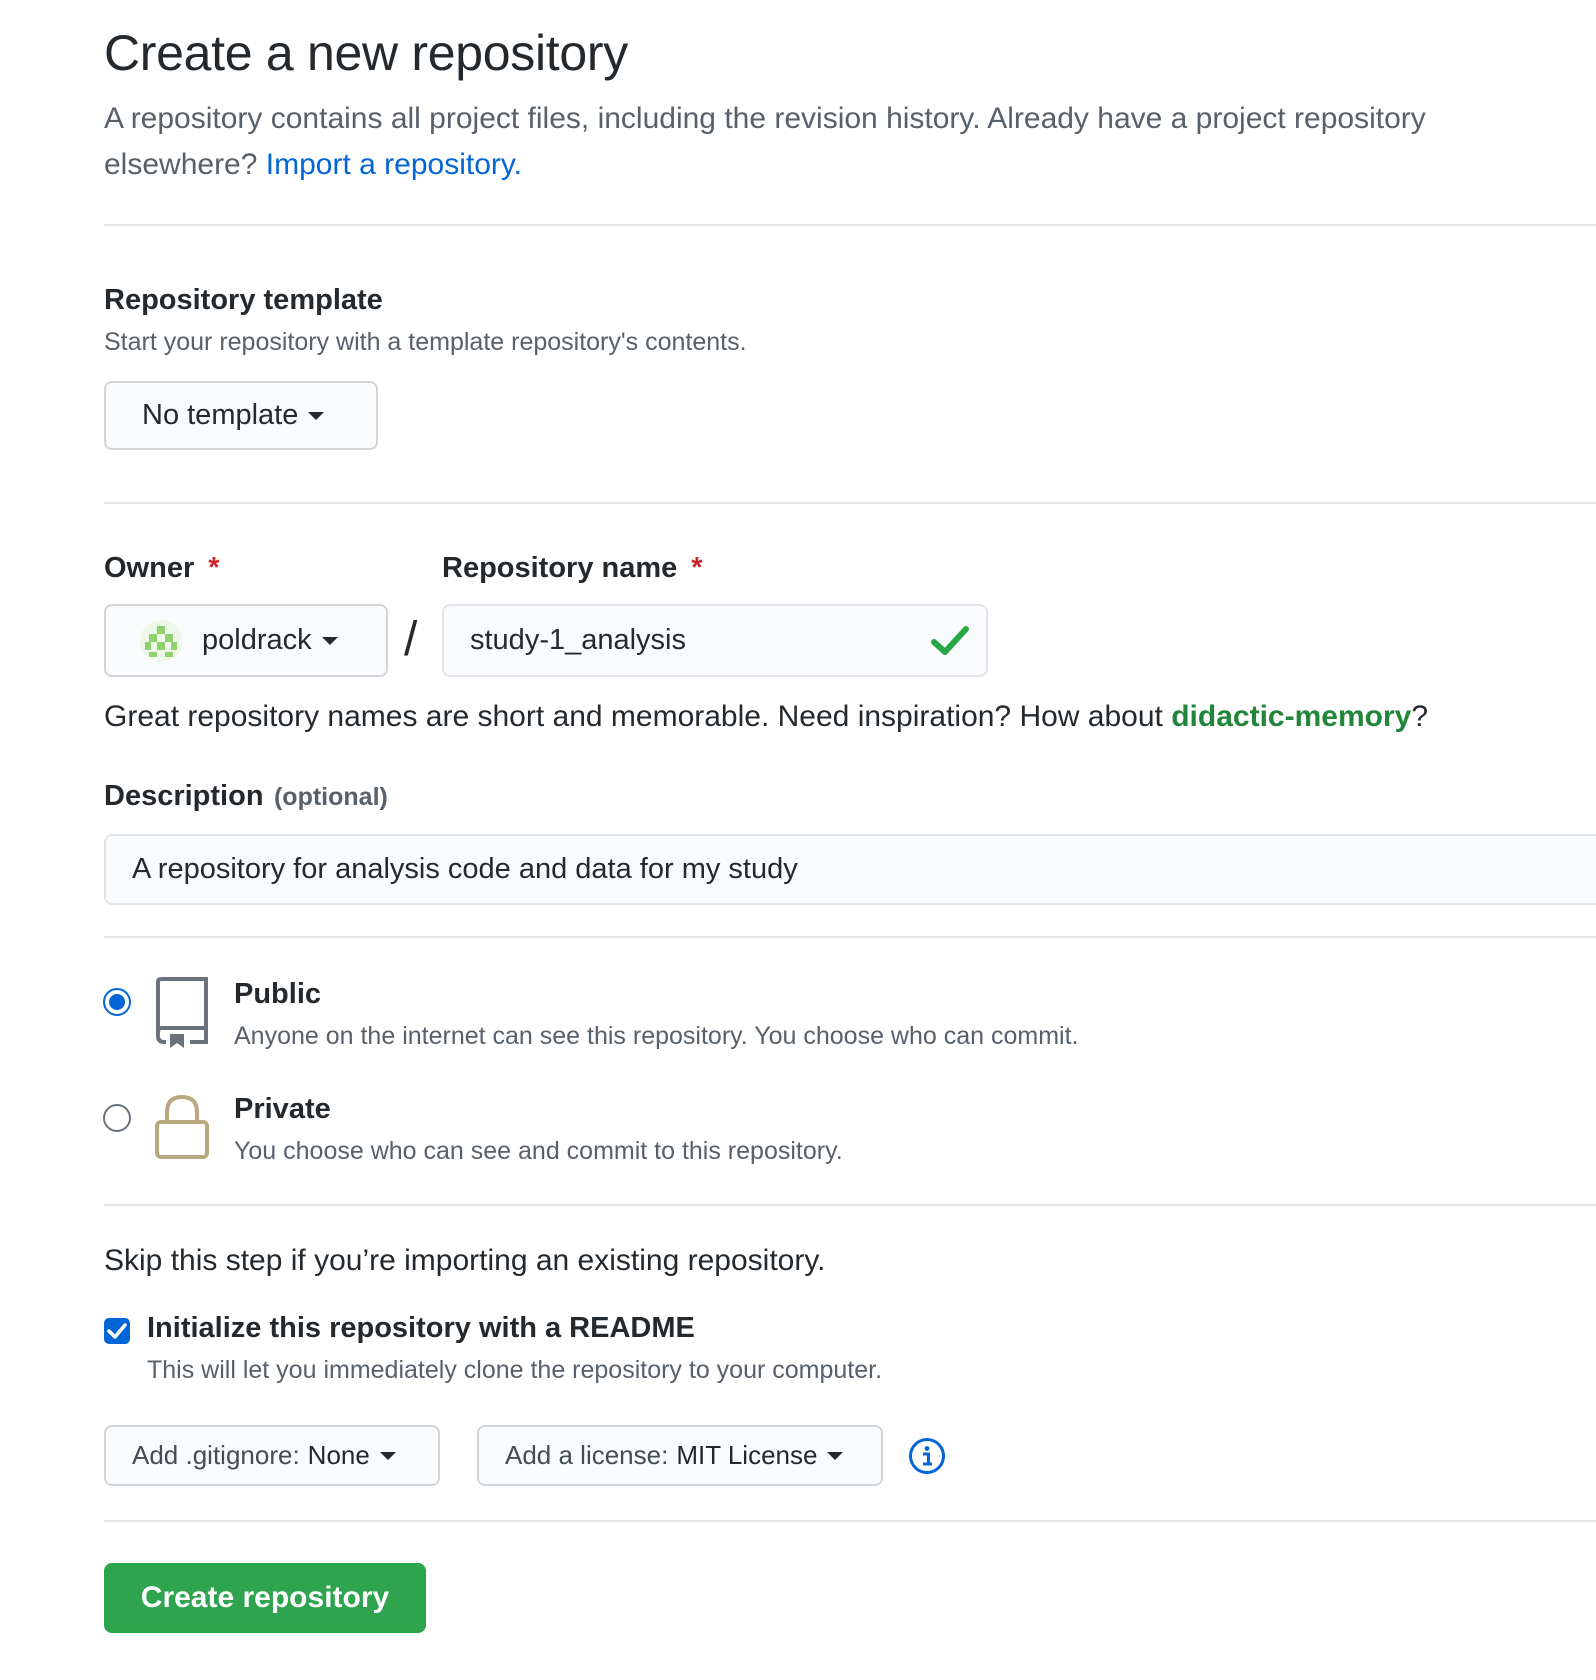  What do you see at coordinates (366, 53) in the screenshot?
I see `page-title: Create a new repository` at bounding box center [366, 53].